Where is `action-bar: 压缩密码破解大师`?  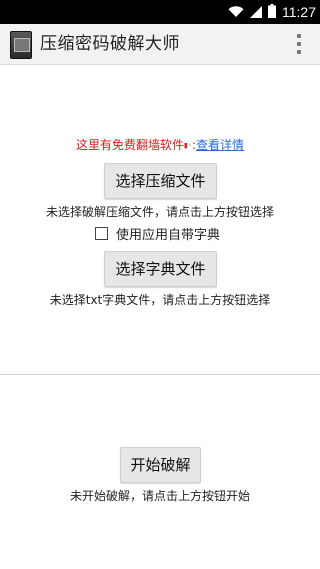 action-bar: 压缩密码破解大师 is located at coordinates (160, 44).